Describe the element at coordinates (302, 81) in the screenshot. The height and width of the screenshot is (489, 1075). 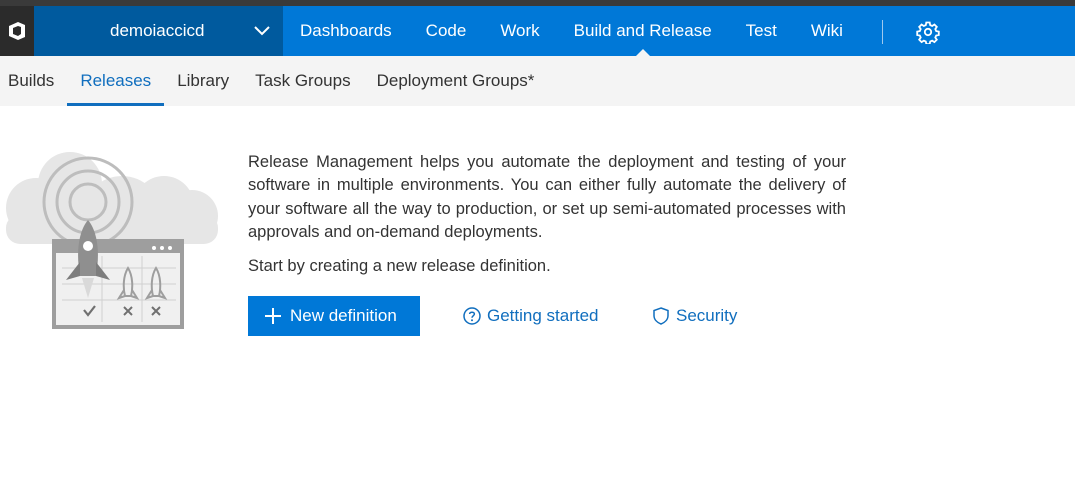
I see `tab-task-groups: Task Groups` at that location.